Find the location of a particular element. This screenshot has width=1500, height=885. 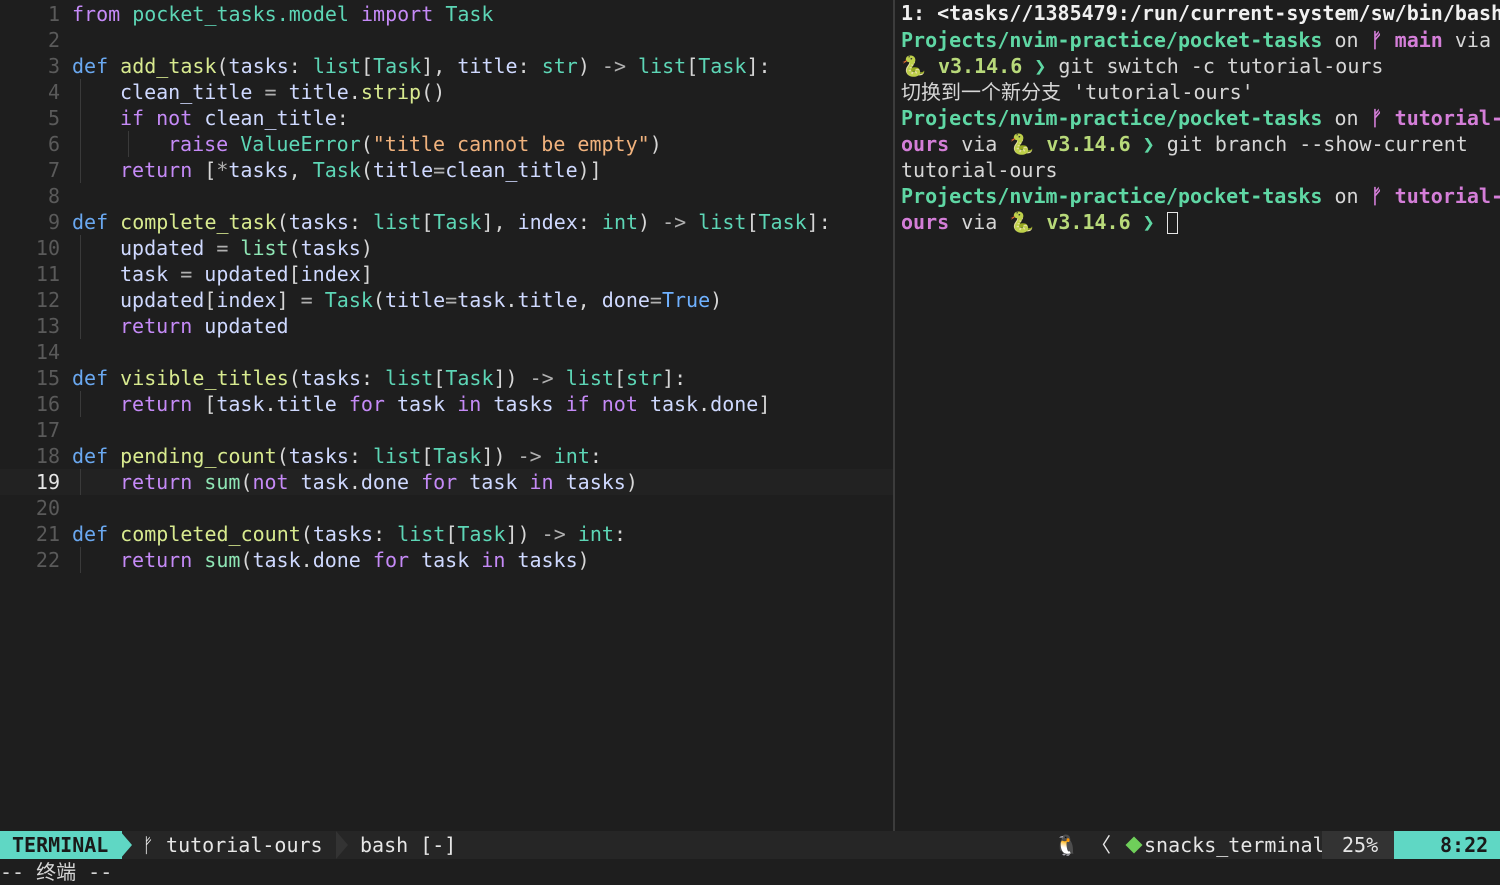

line-number: 10 is located at coordinates (47, 248).